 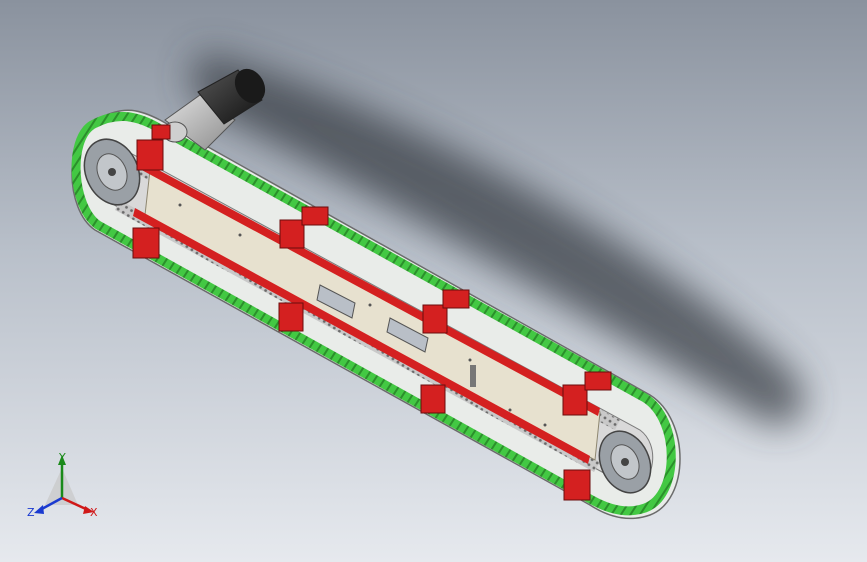 What do you see at coordinates (62, 457) in the screenshot?
I see `y-axis-label: Y` at bounding box center [62, 457].